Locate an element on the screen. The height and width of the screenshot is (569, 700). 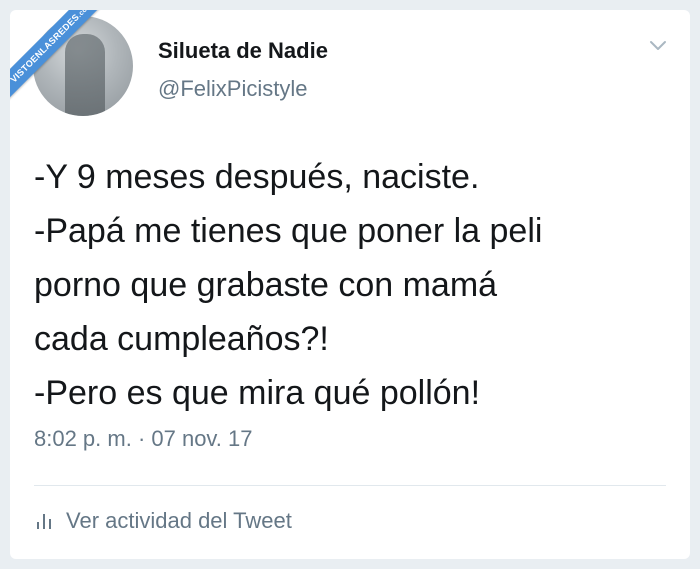
view-activity-button: Ver actividad del Tweet is located at coordinates (163, 521).